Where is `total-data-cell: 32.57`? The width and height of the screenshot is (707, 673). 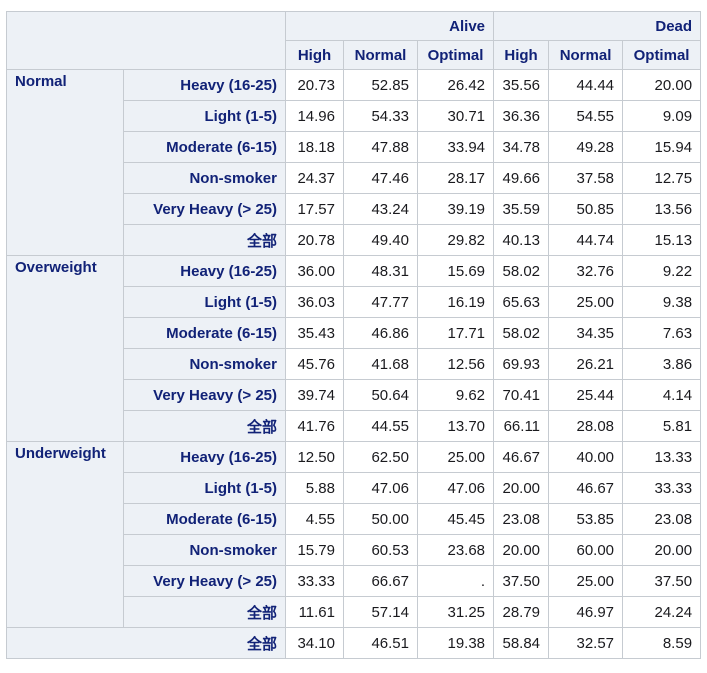 total-data-cell: 32.57 is located at coordinates (586, 643).